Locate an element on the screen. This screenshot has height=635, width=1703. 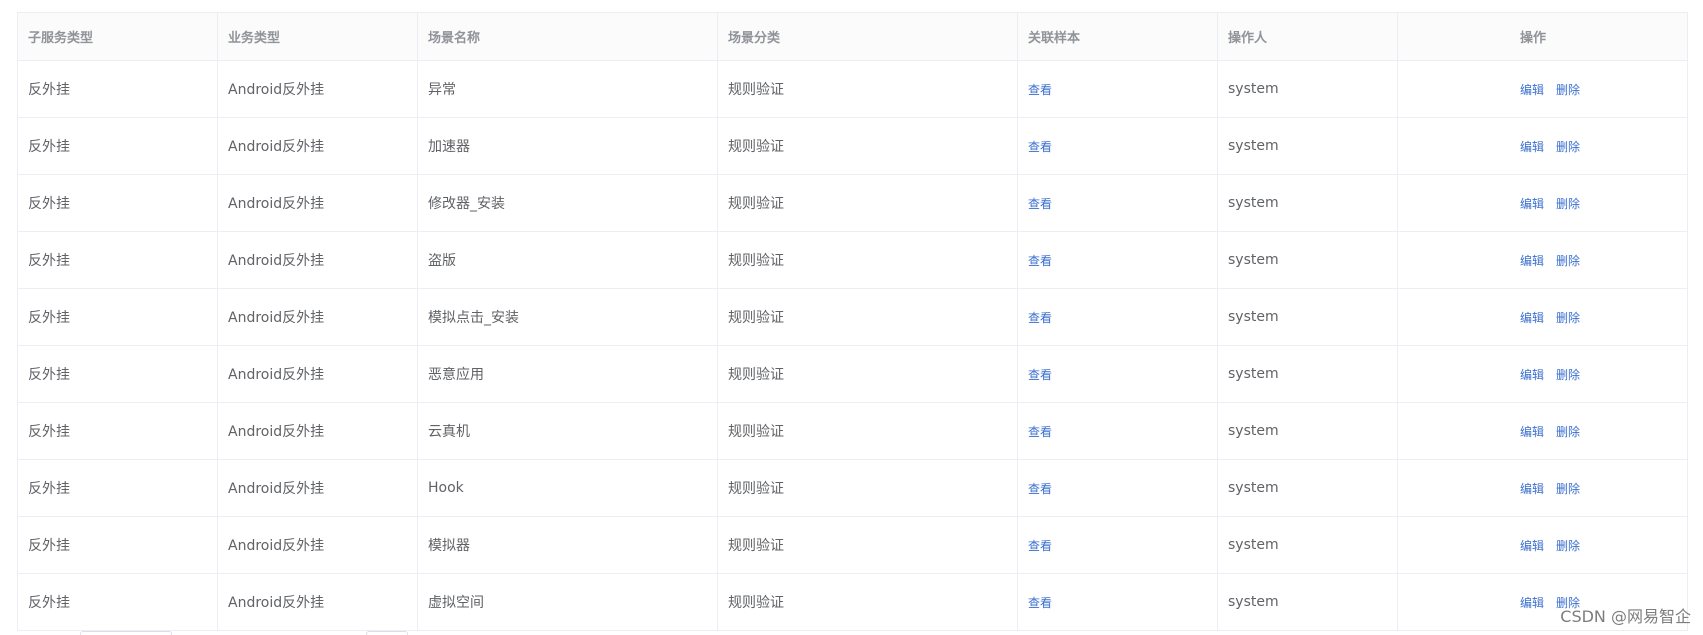
table-row: 反外挂 Android反外挂 模拟点击_安装 规则验证 查看 system 编辑 删除 is located at coordinates (852, 317).